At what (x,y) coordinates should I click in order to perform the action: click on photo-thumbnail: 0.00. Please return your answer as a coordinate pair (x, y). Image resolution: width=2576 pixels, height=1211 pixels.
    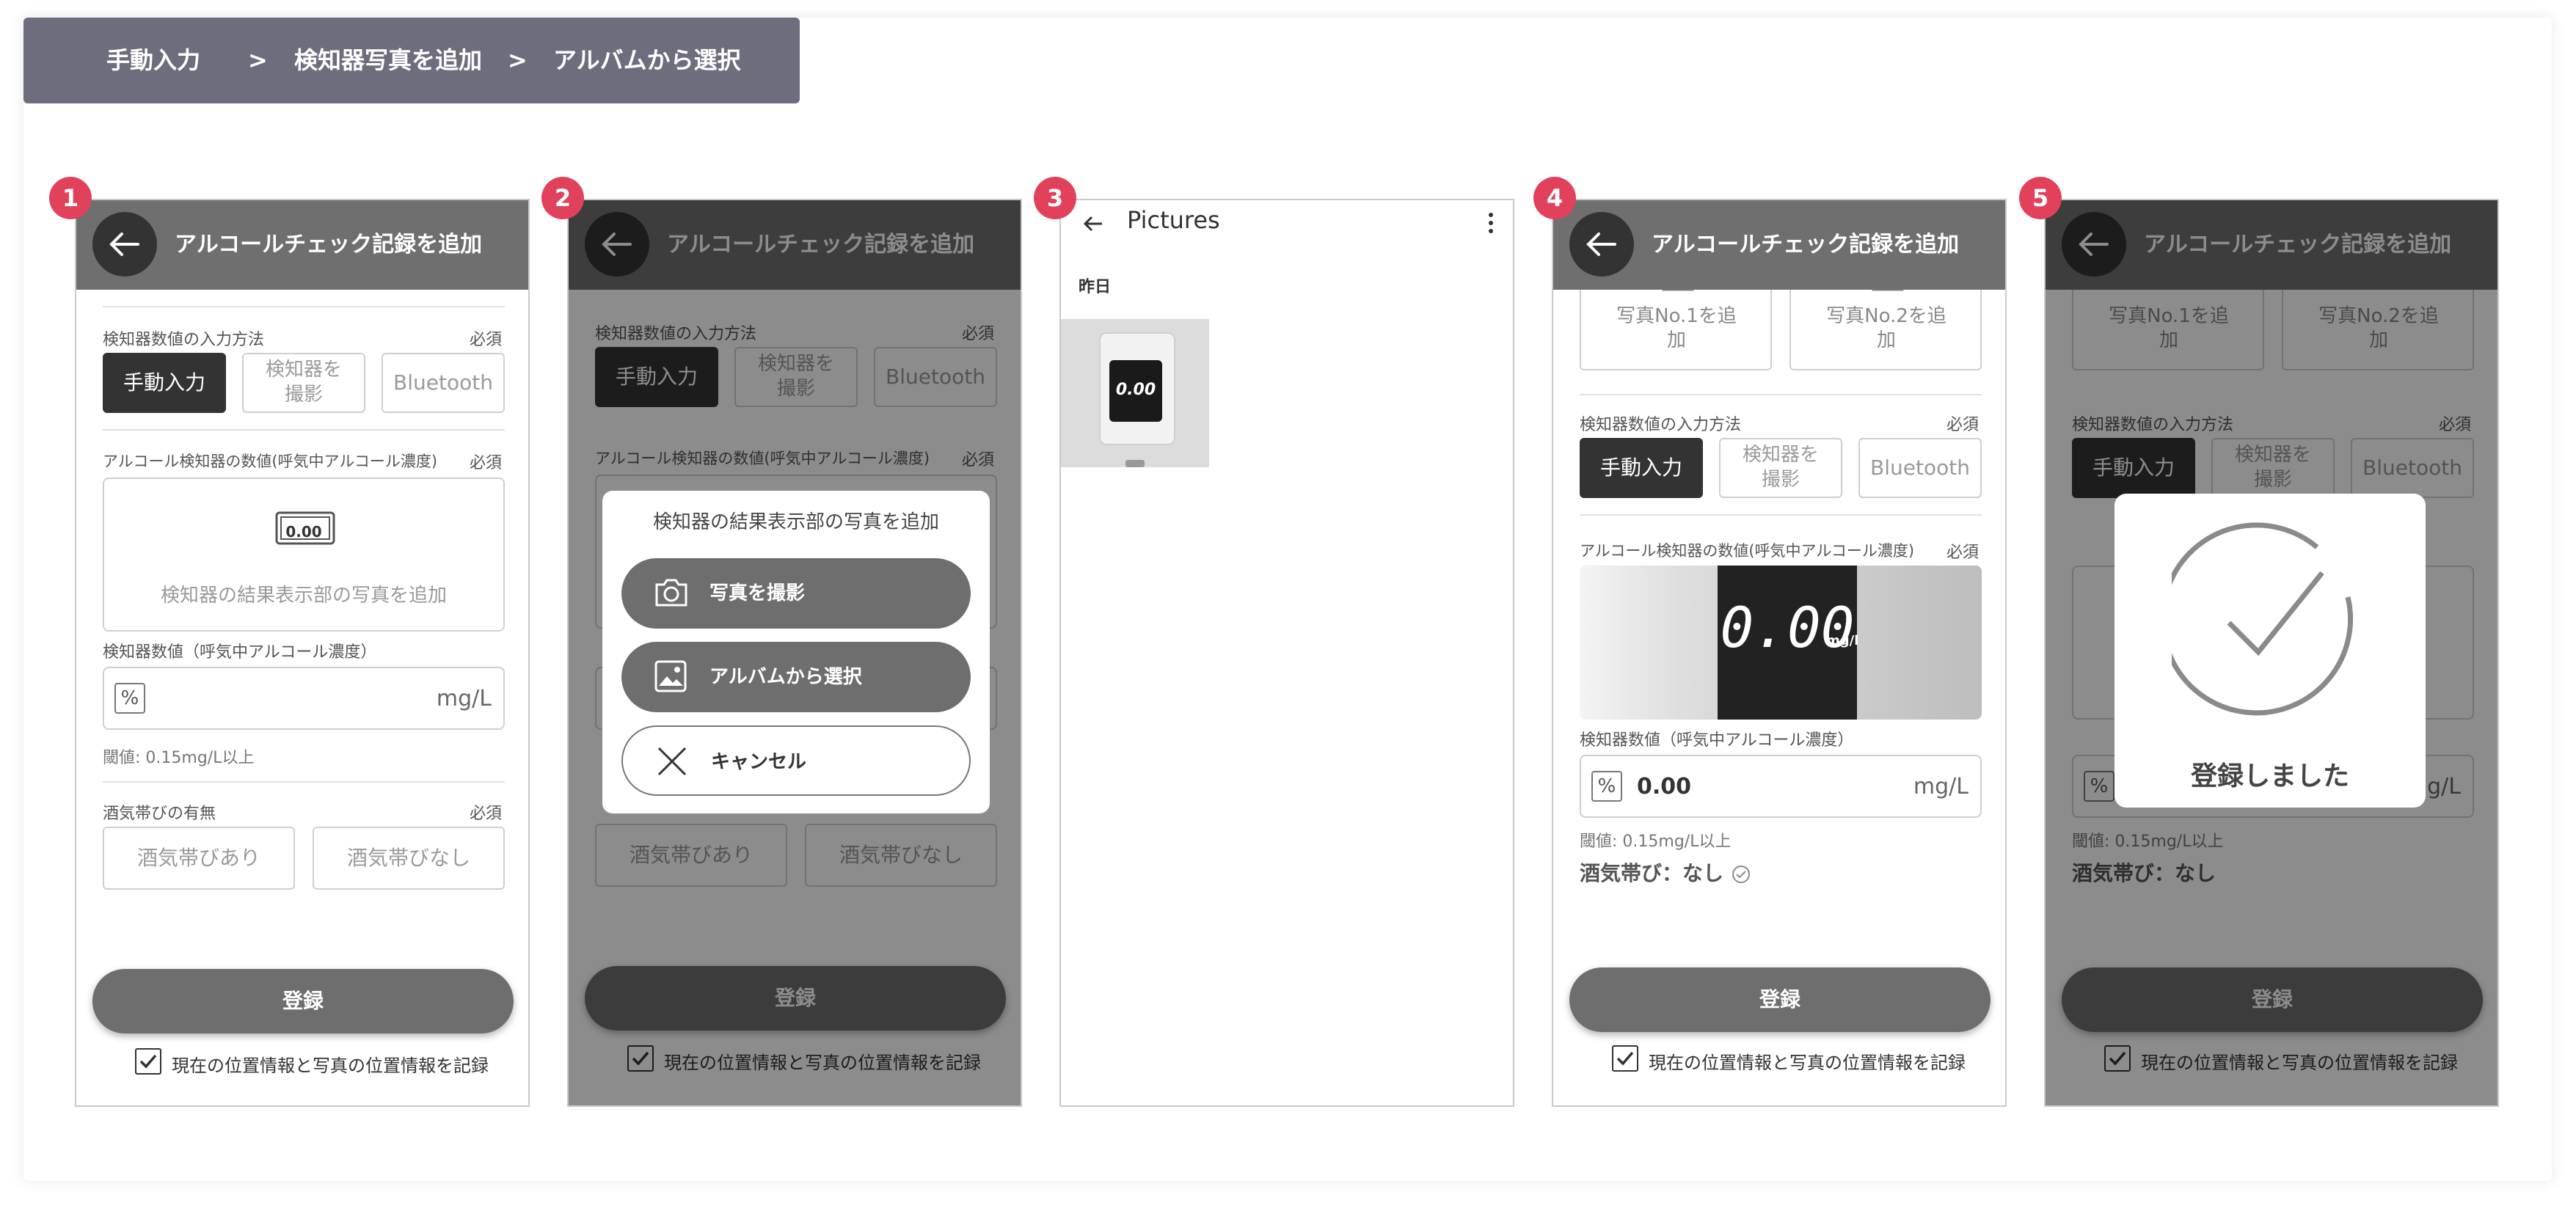
    Looking at the image, I should click on (1135, 393).